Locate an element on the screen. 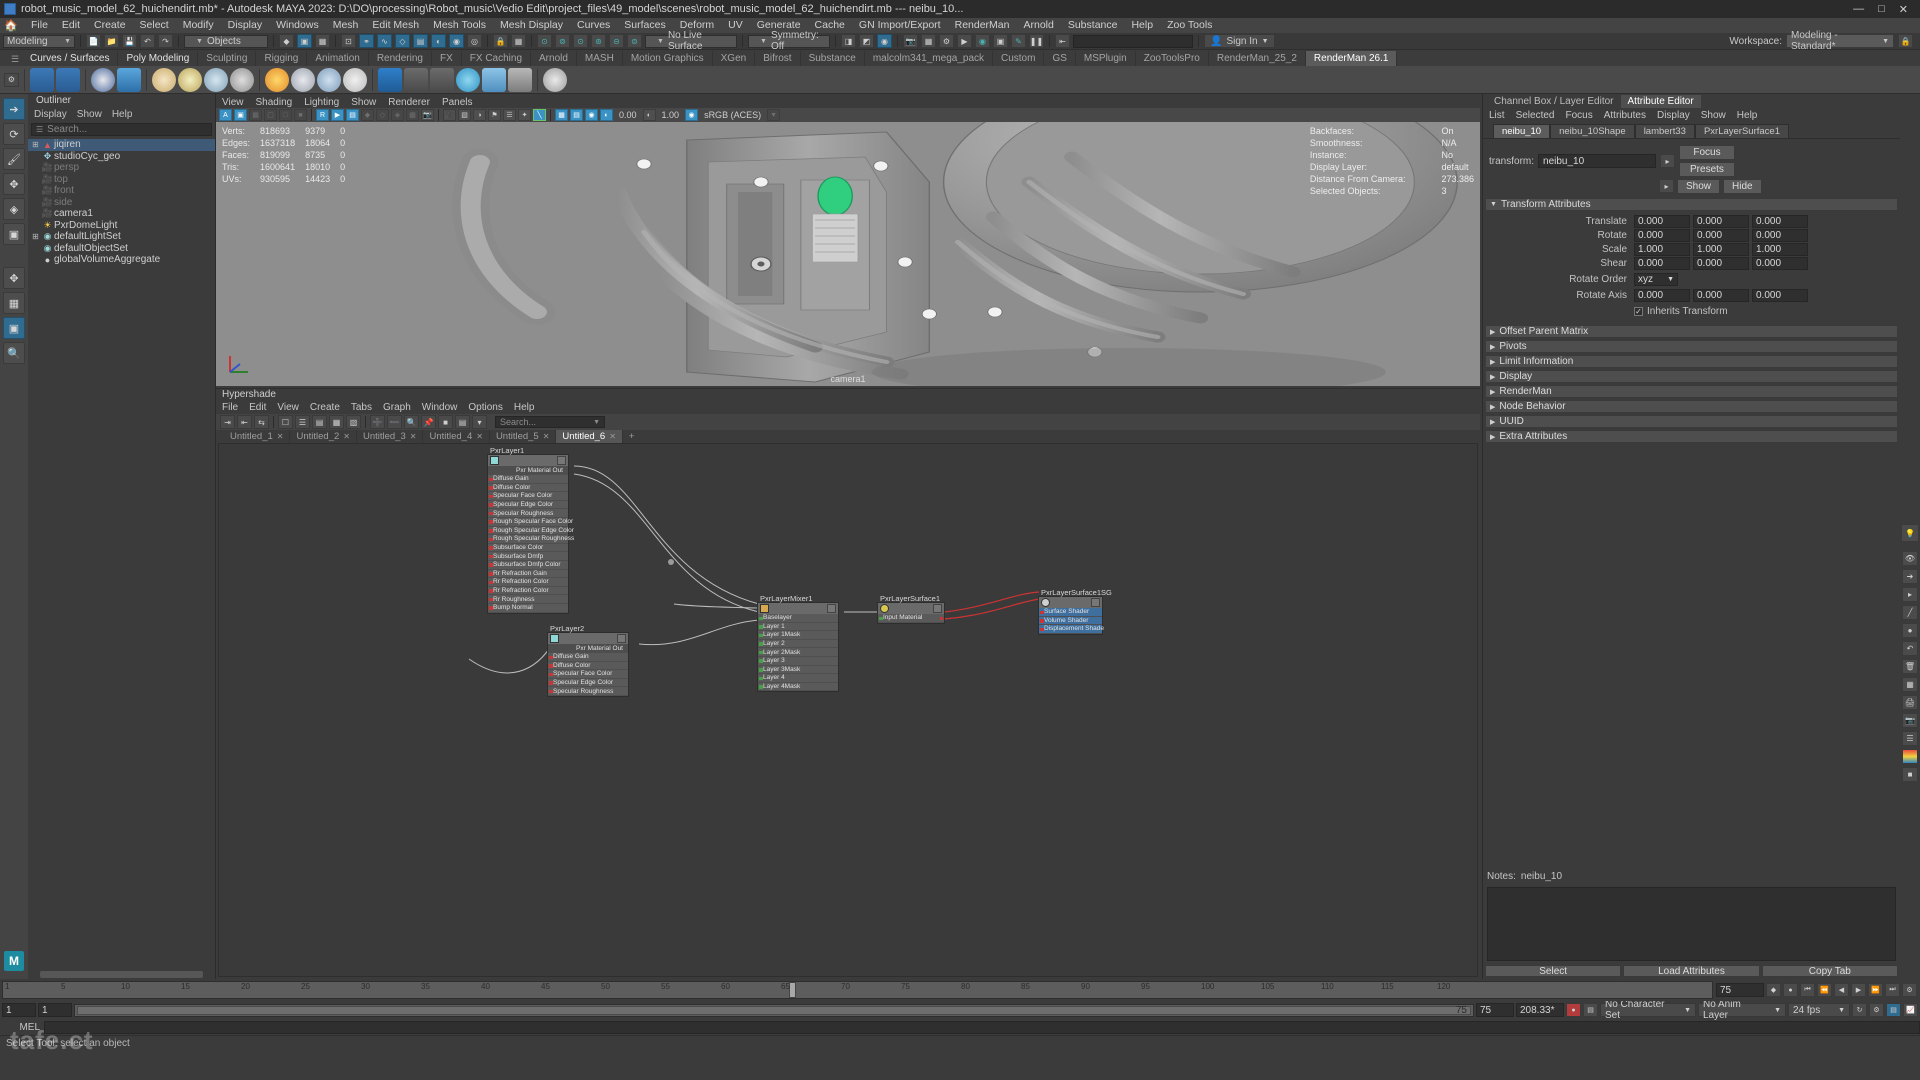 This screenshot has width=1920, height=1080. outliner-menu-show: Show is located at coordinates (89, 114).